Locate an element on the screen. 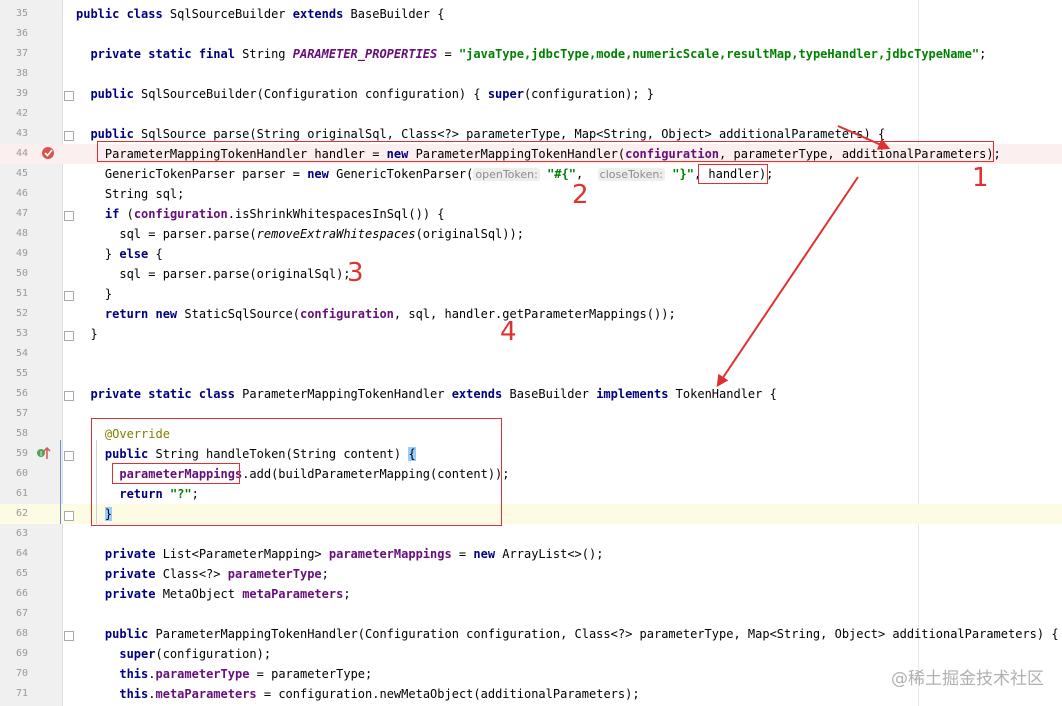 This screenshot has width=1062, height=706. watermark: @稀土掘金技术社区 is located at coordinates (967, 679).